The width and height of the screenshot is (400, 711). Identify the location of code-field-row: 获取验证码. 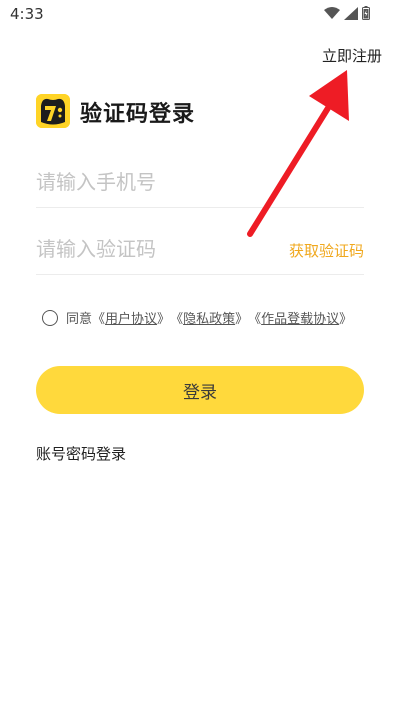
(200, 250).